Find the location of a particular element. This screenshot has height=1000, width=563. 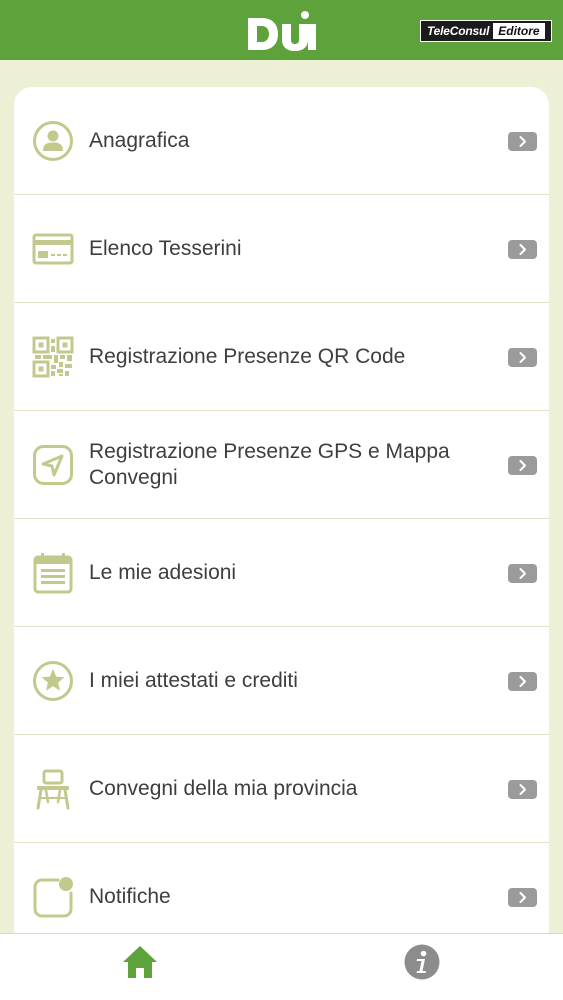

menu-item-convegni-provincia: Convegni della mia provincia is located at coordinates (281, 789).